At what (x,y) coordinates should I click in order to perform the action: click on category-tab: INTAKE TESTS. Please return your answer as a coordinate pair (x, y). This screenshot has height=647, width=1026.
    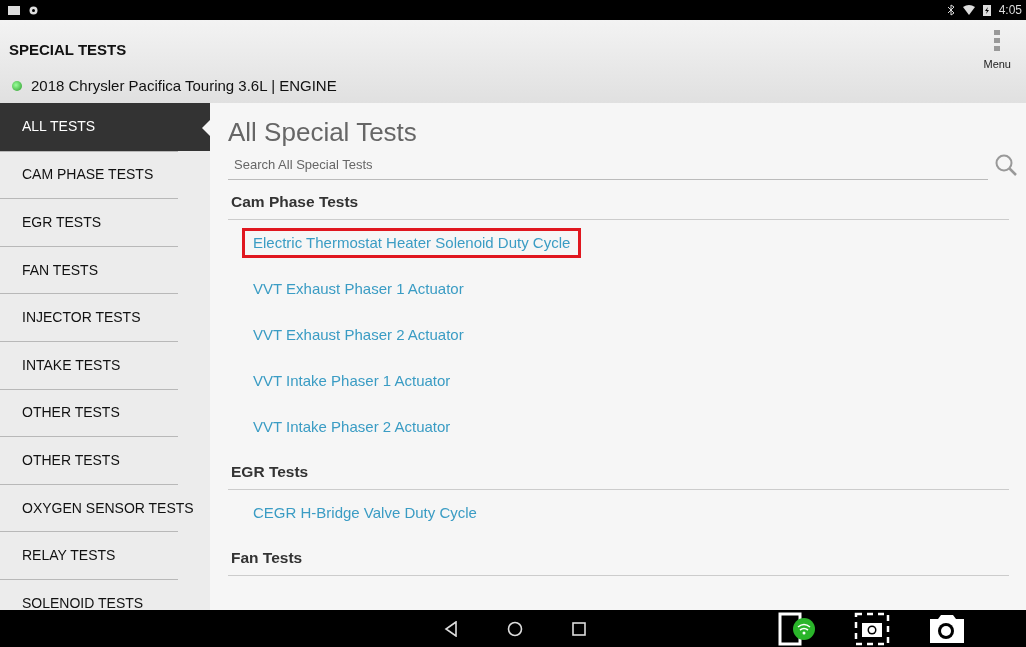
    Looking at the image, I should click on (105, 365).